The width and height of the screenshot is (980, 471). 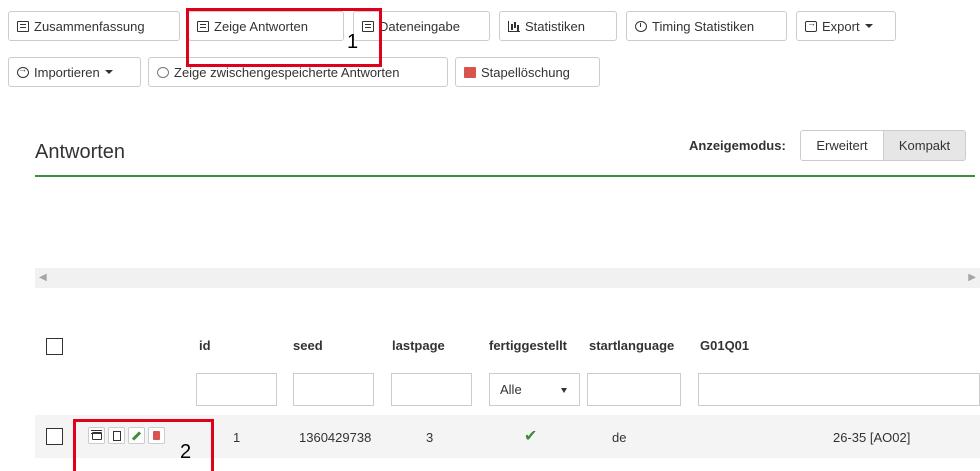 I want to click on data-entry-label: Dateneingabe, so click(x=419, y=26).